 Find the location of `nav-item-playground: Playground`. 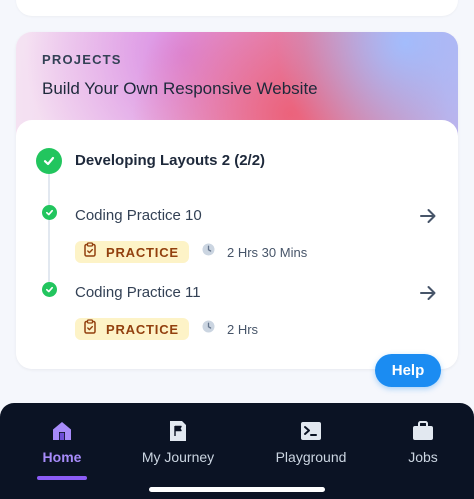

nav-item-playground: Playground is located at coordinates (311, 443).